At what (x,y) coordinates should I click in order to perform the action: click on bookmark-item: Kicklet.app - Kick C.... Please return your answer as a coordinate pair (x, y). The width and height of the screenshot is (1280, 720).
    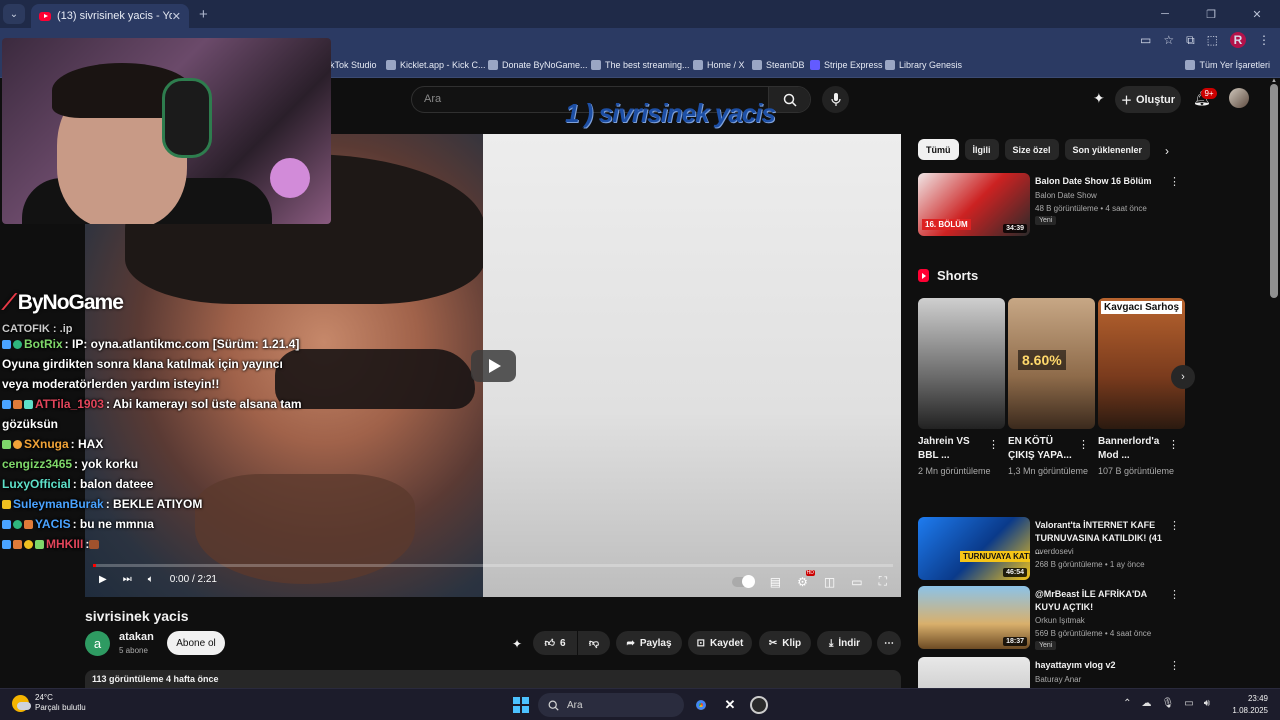
    Looking at the image, I should click on (436, 65).